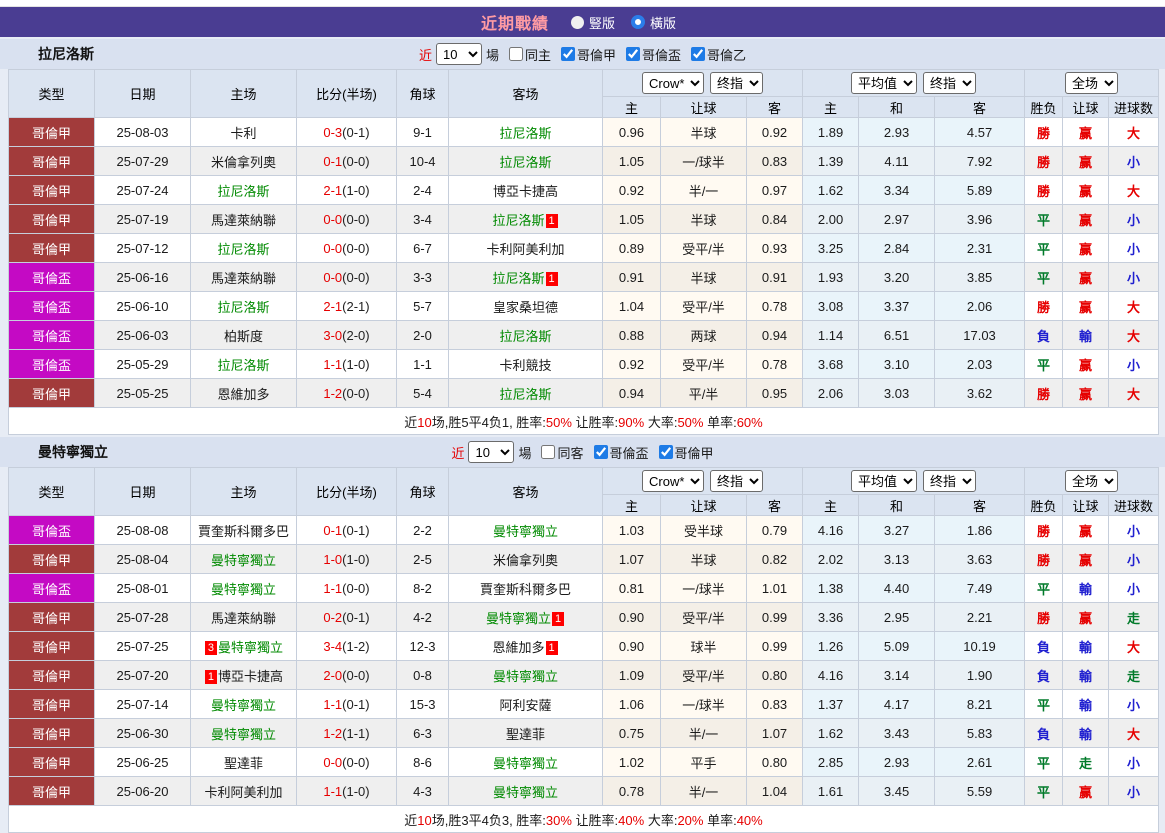 Image resolution: width=1165 pixels, height=833 pixels. I want to click on handicap-odds-cell: 球半, so click(703, 646).